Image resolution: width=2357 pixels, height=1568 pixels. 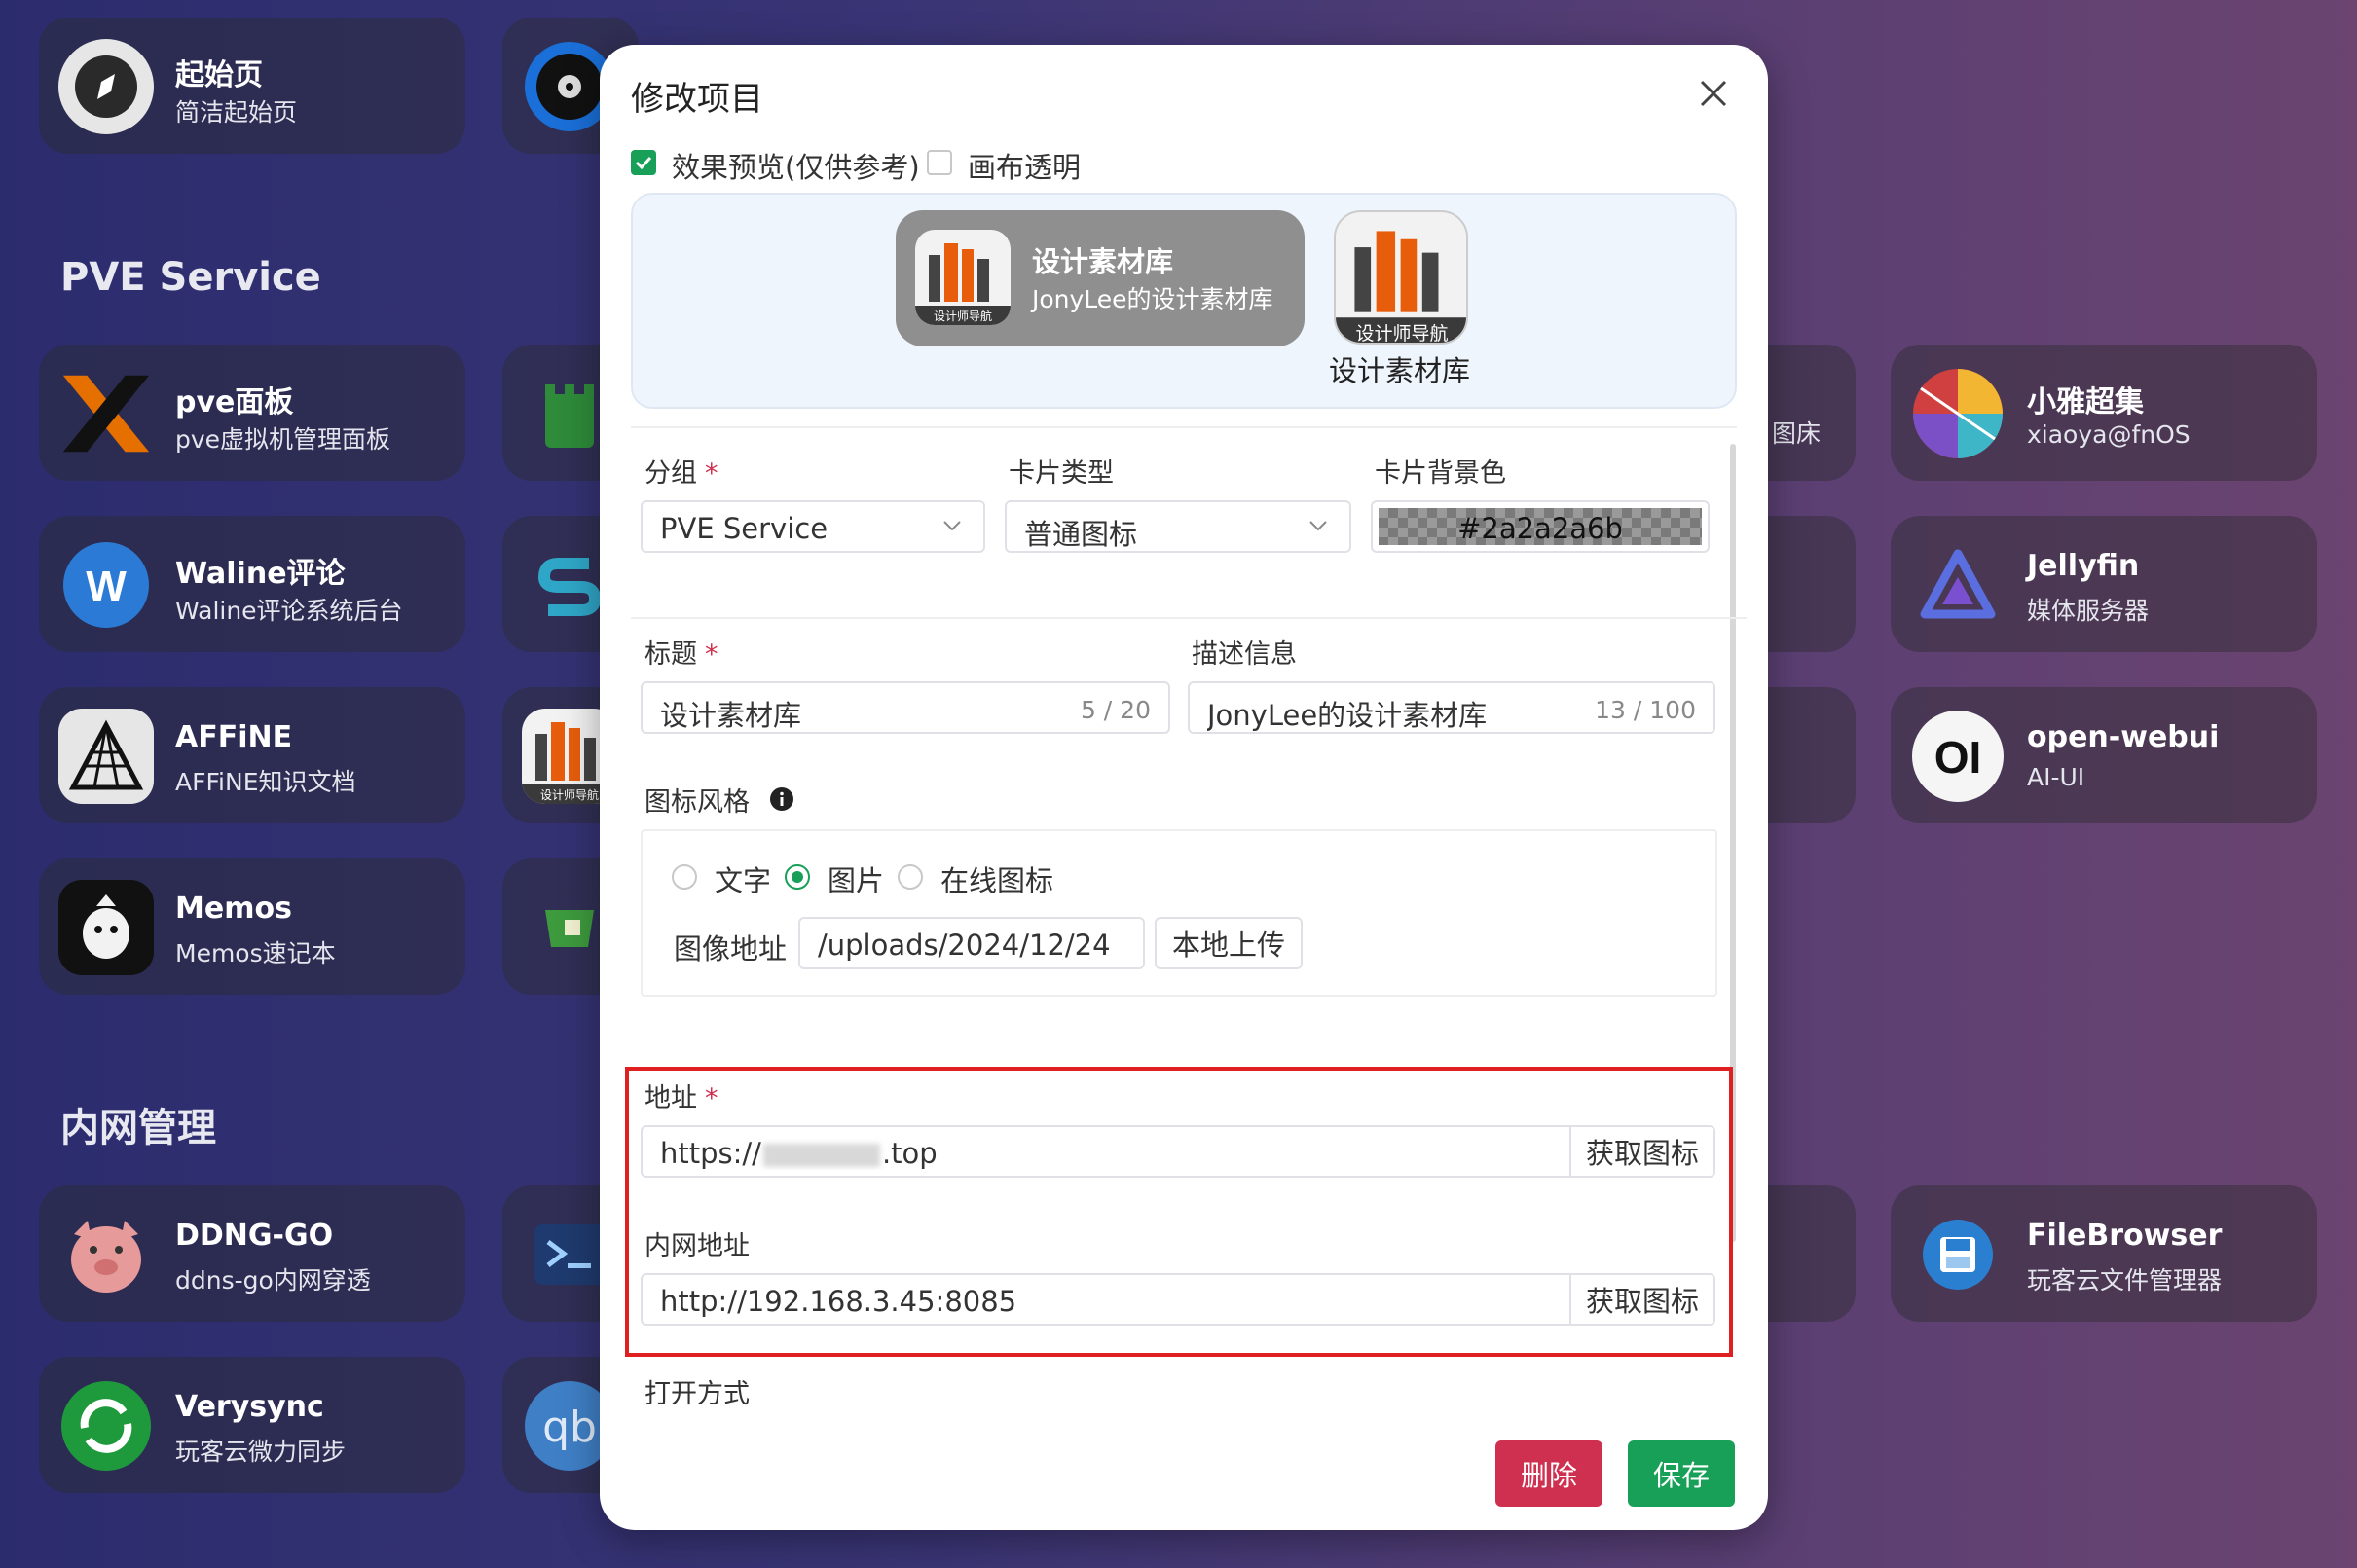 What do you see at coordinates (681, 473) in the screenshot?
I see `group-label: 分组 *` at bounding box center [681, 473].